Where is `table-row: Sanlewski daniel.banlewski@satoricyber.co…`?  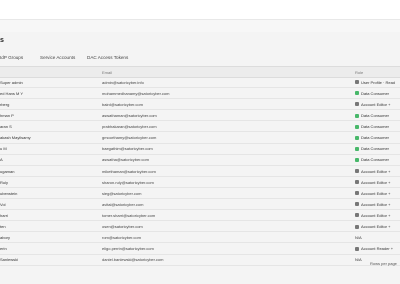
table-row: Sanlewski daniel.banlewski@satoricyber.co… is located at coordinates (200, 260).